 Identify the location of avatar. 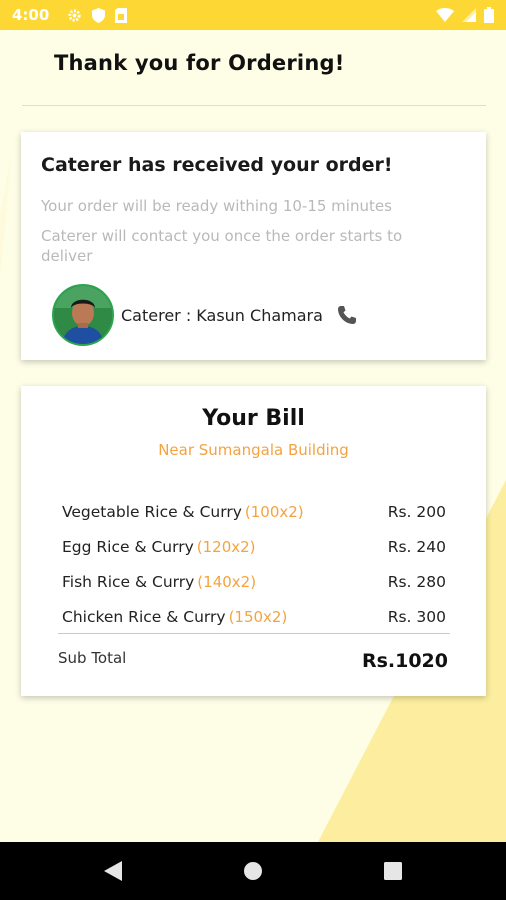
(83, 315).